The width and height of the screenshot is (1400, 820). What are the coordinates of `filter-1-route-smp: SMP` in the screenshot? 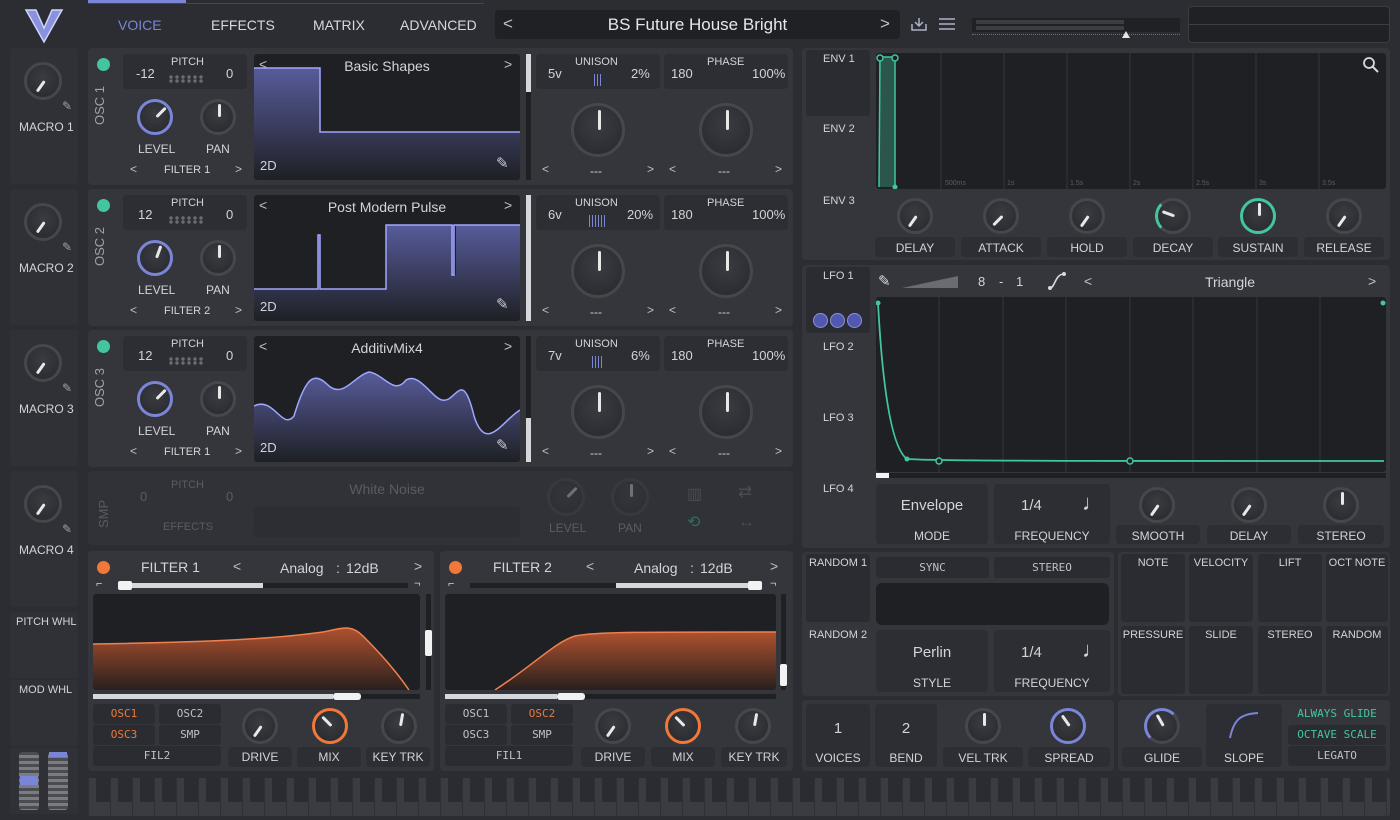 It's located at (190, 735).